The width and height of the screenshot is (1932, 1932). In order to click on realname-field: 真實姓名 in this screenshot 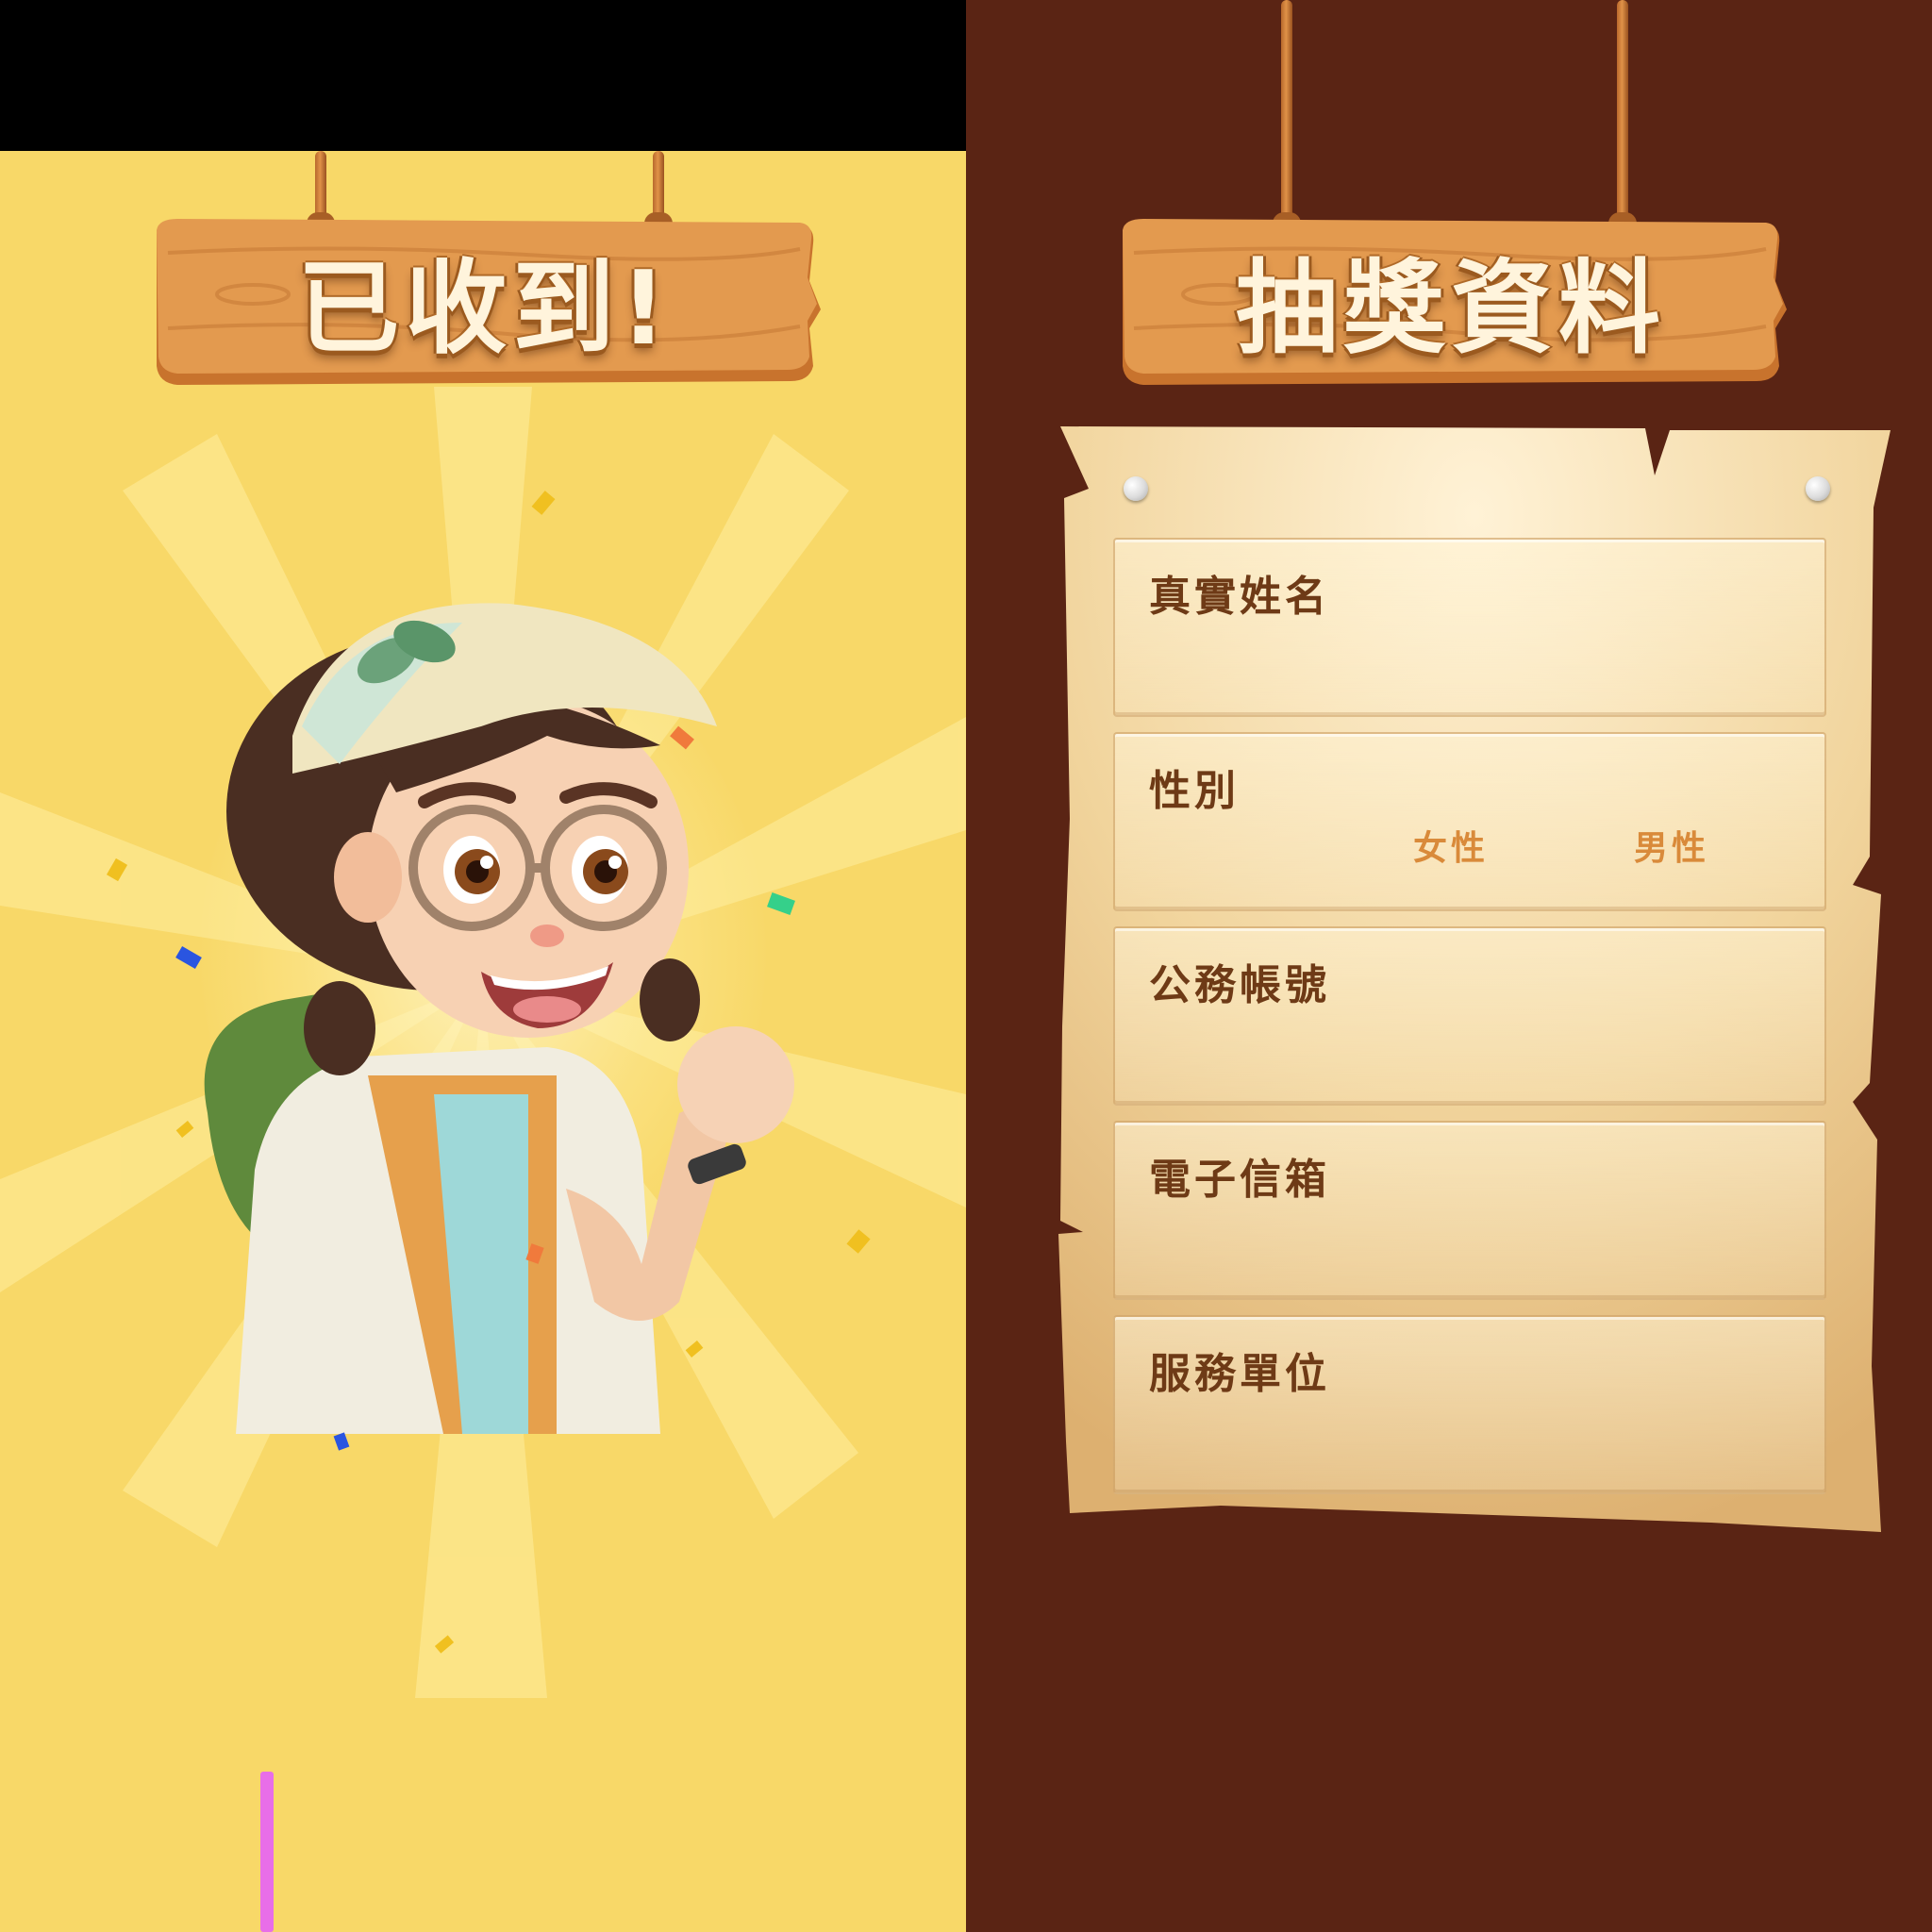, I will do `click(1469, 627)`.